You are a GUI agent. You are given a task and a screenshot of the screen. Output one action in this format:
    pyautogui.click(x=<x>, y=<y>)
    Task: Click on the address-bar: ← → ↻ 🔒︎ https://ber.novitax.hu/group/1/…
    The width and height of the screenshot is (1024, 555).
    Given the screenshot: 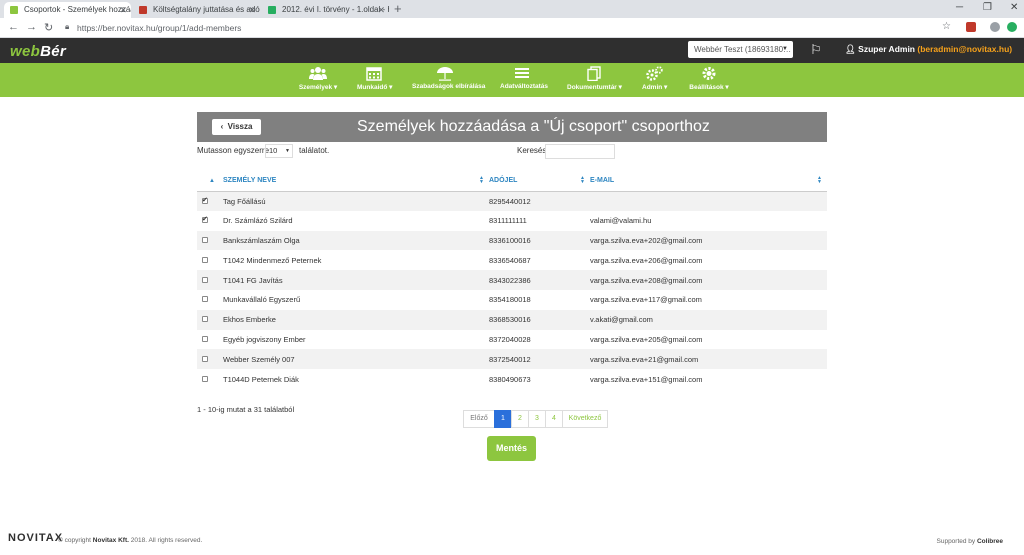 What is the action you would take?
    pyautogui.click(x=512, y=28)
    